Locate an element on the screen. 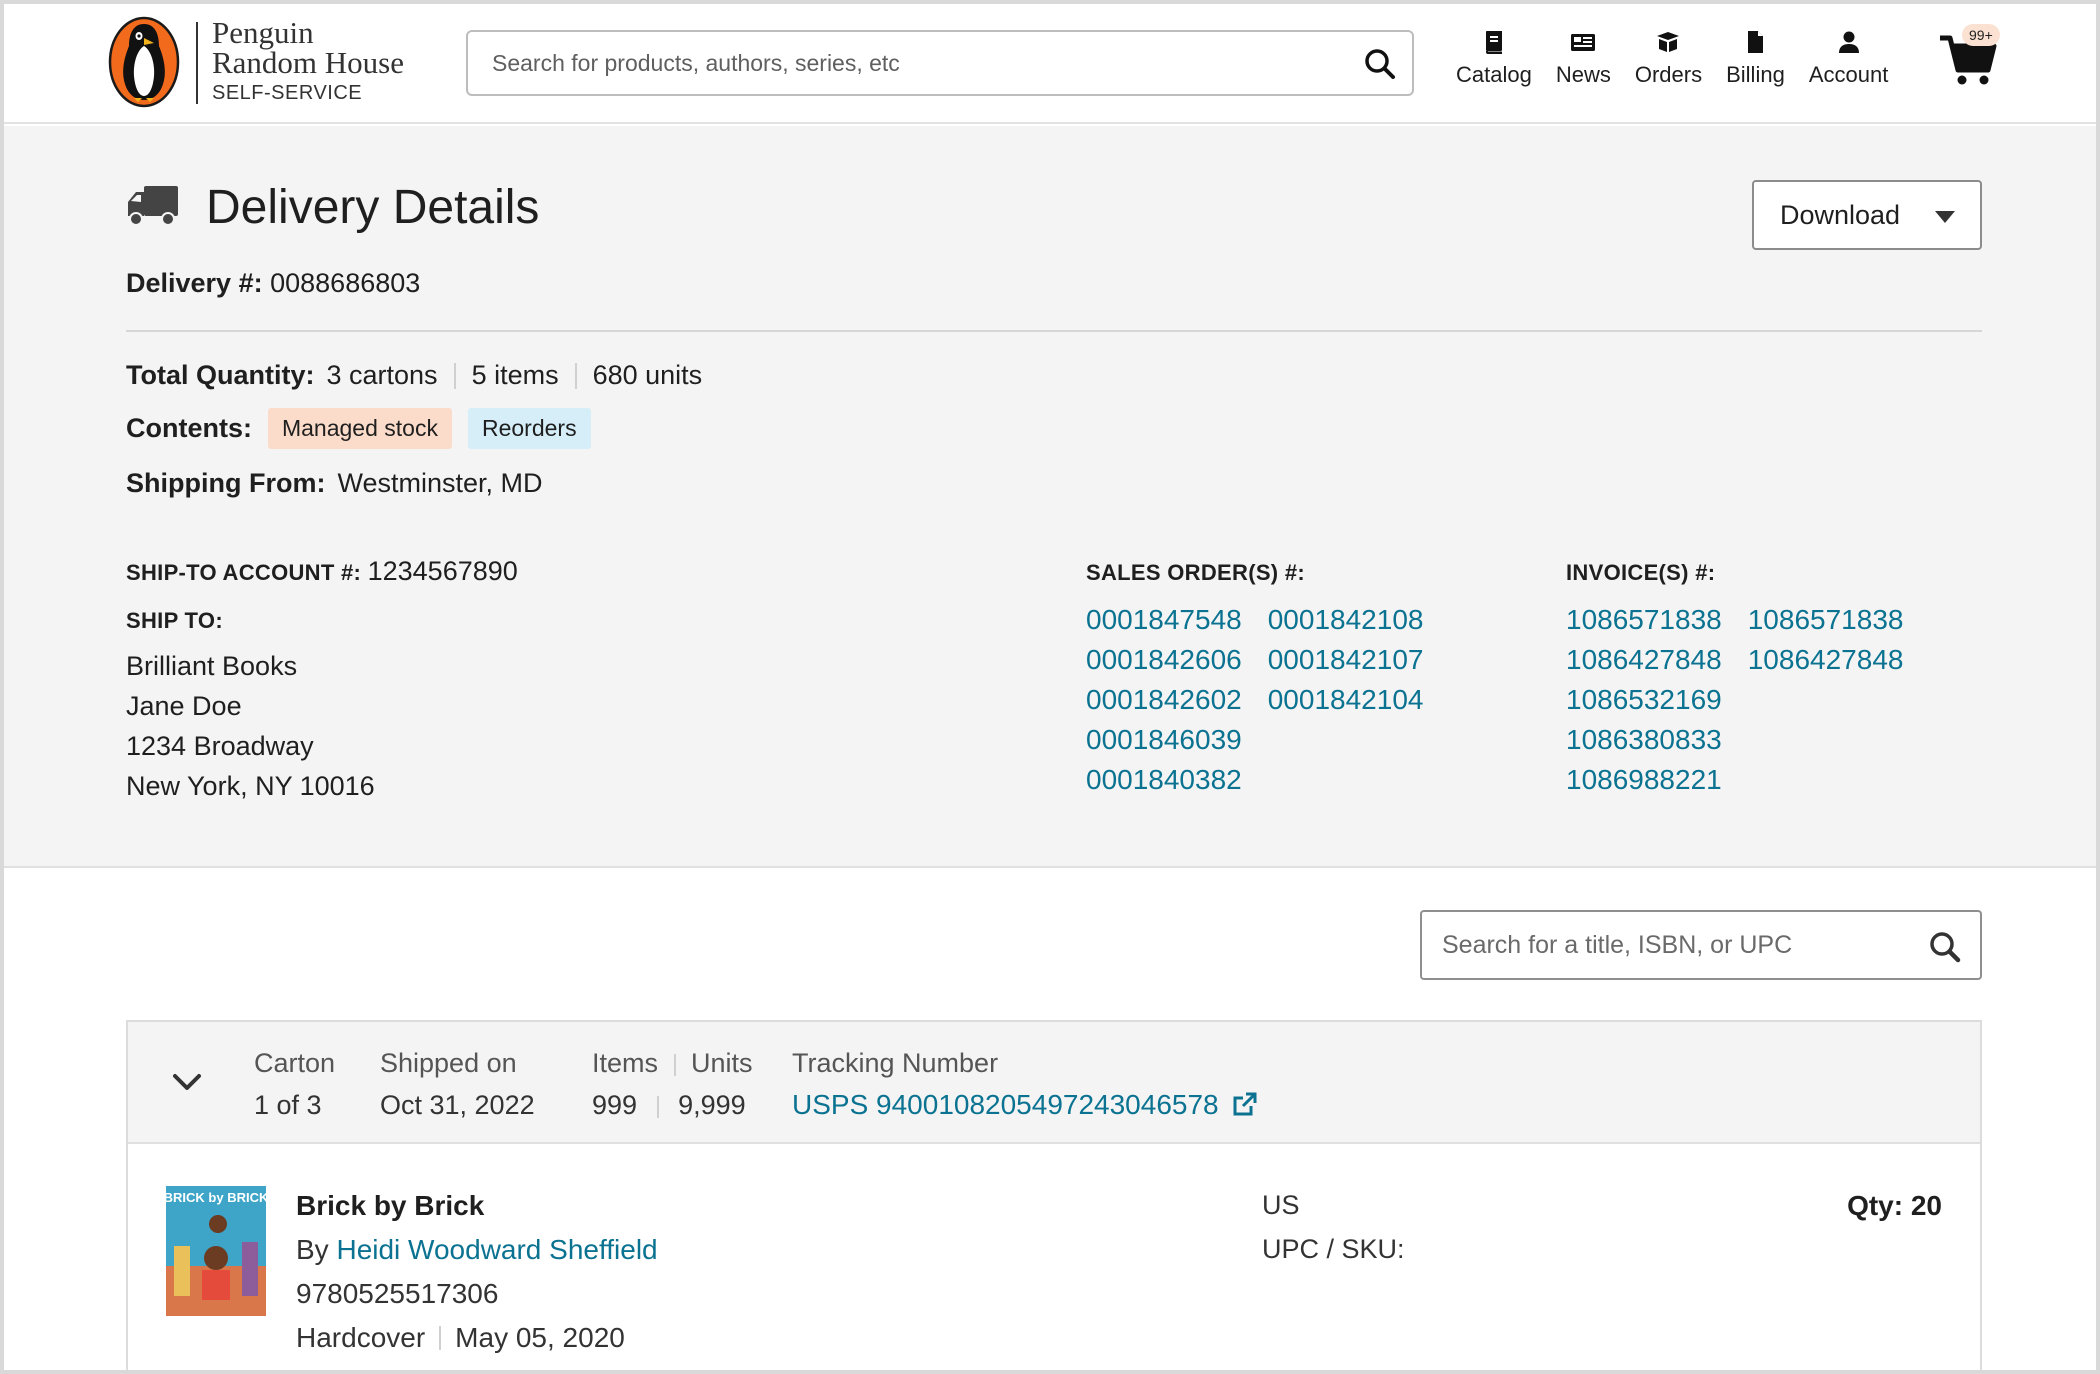 The width and height of the screenshot is (2100, 1374). invoice-link-empty is located at coordinates (1826, 740).